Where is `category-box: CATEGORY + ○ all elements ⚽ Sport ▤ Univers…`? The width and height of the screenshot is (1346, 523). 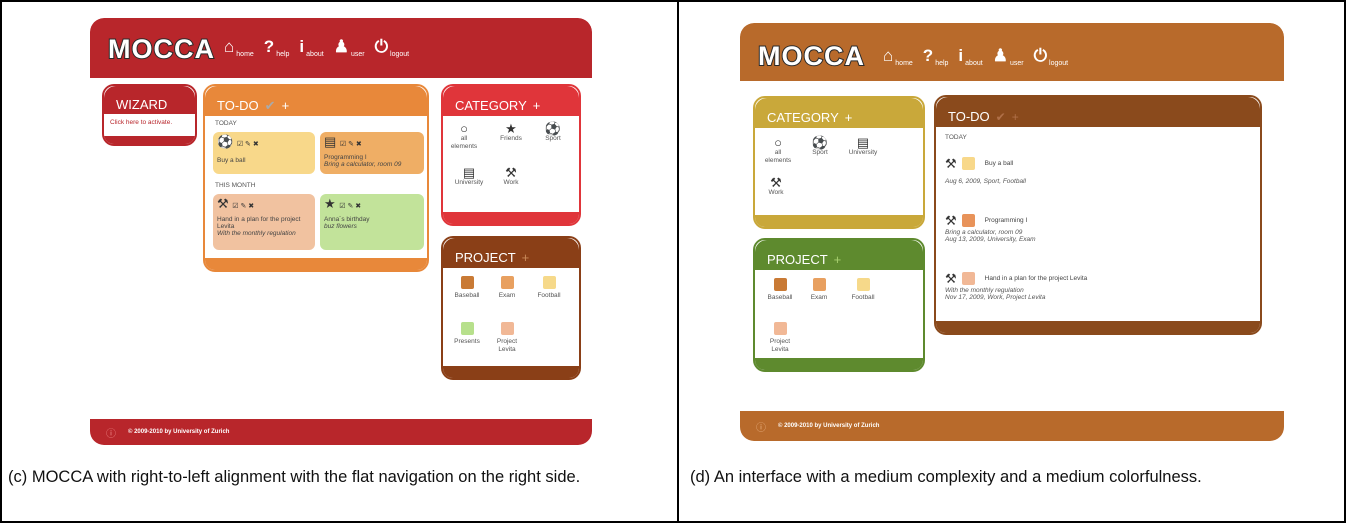
category-box: CATEGORY + ○ all elements ⚽ Sport ▤ Univers… is located at coordinates (839, 162).